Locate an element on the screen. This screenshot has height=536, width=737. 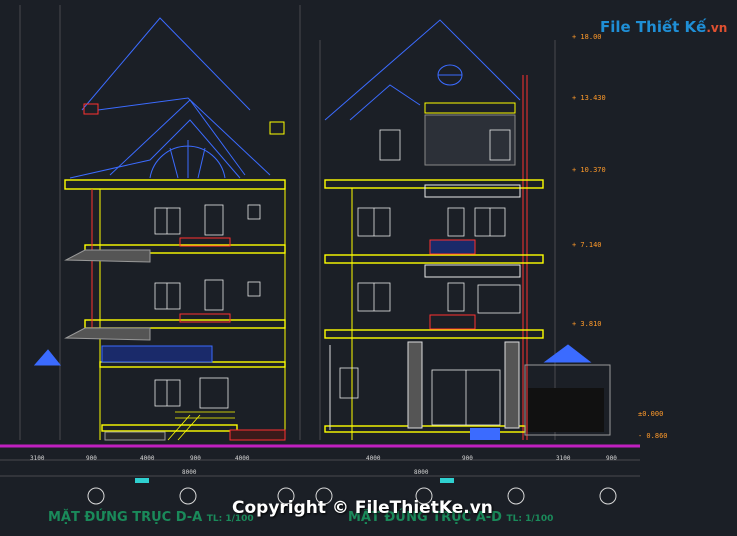
elevation-label: + 3.810 is located at coordinates (587, 324).